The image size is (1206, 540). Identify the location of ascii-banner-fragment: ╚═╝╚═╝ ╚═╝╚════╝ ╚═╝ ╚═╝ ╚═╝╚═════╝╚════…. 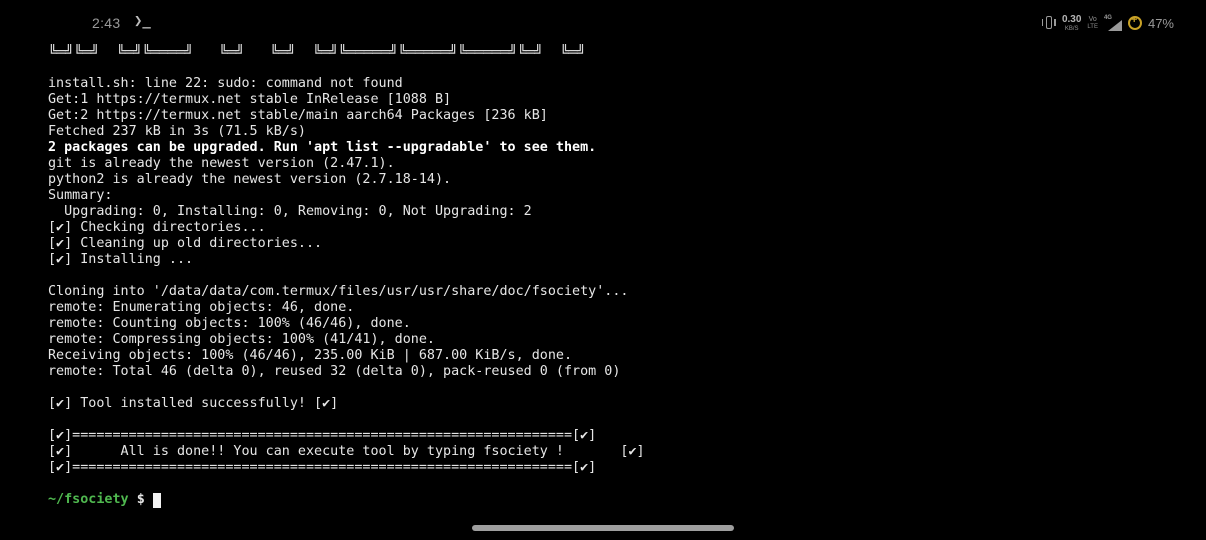
(317, 52).